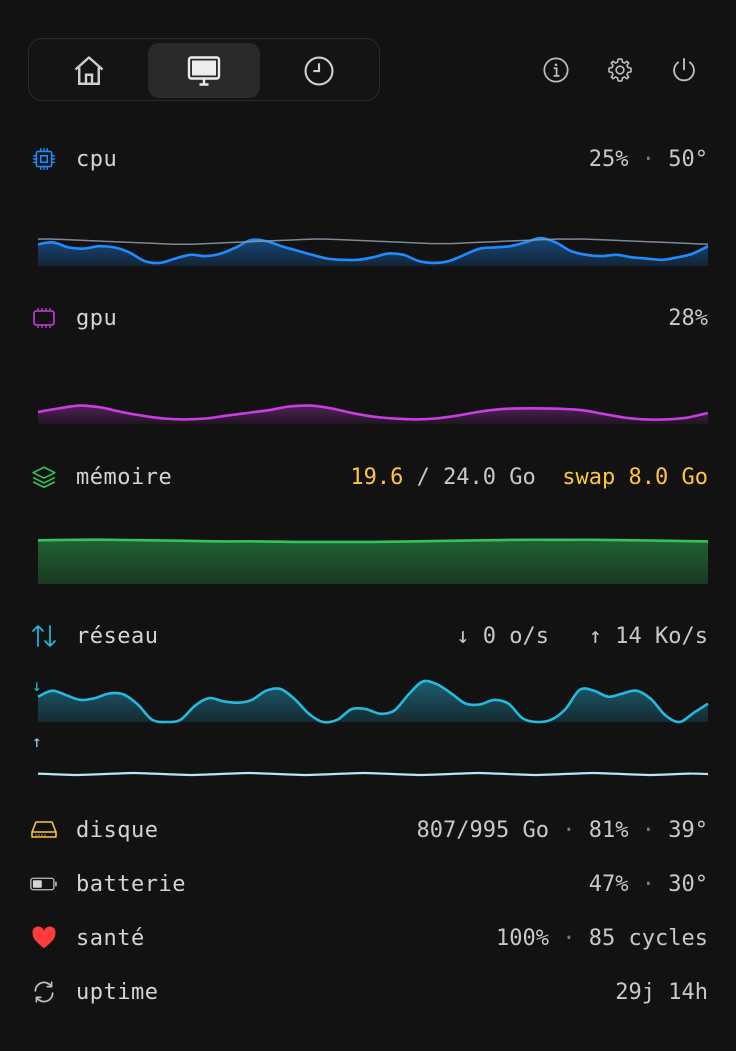 This screenshot has width=736, height=1051. What do you see at coordinates (131, 884) in the screenshot?
I see `battery-label: batterie` at bounding box center [131, 884].